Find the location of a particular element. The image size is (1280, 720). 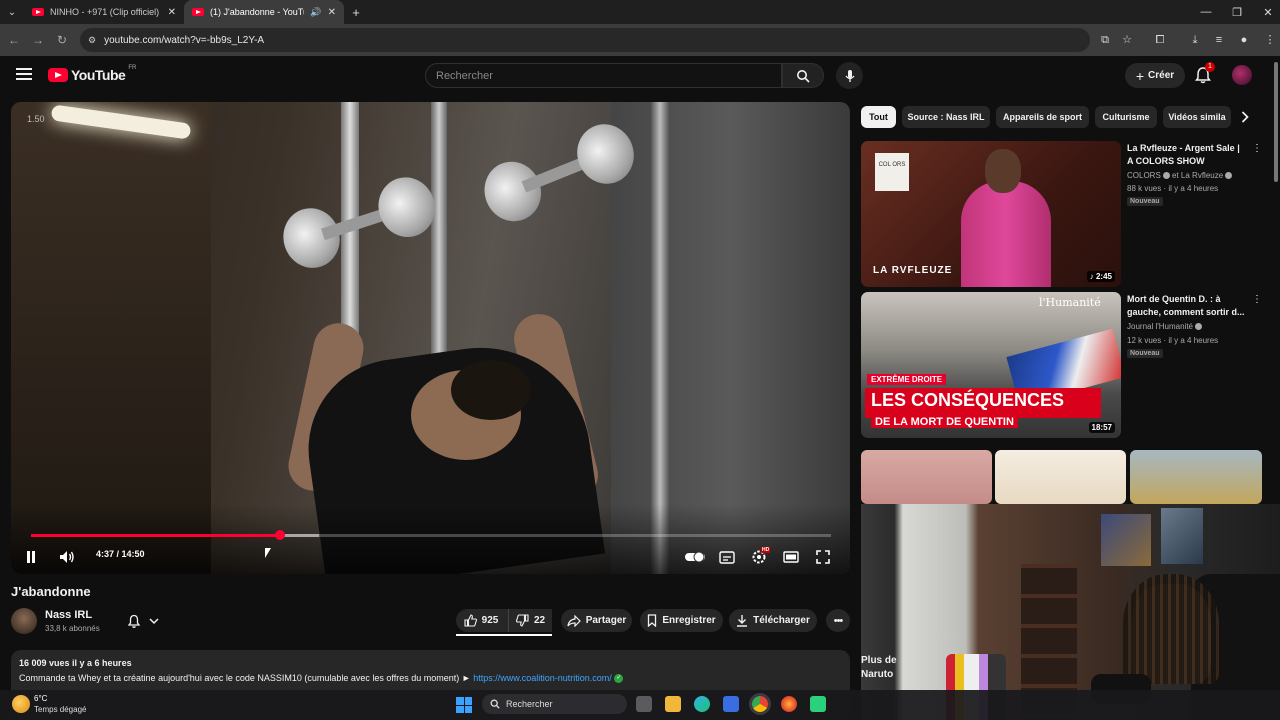

new-badge: Nouveau is located at coordinates (1145, 353).